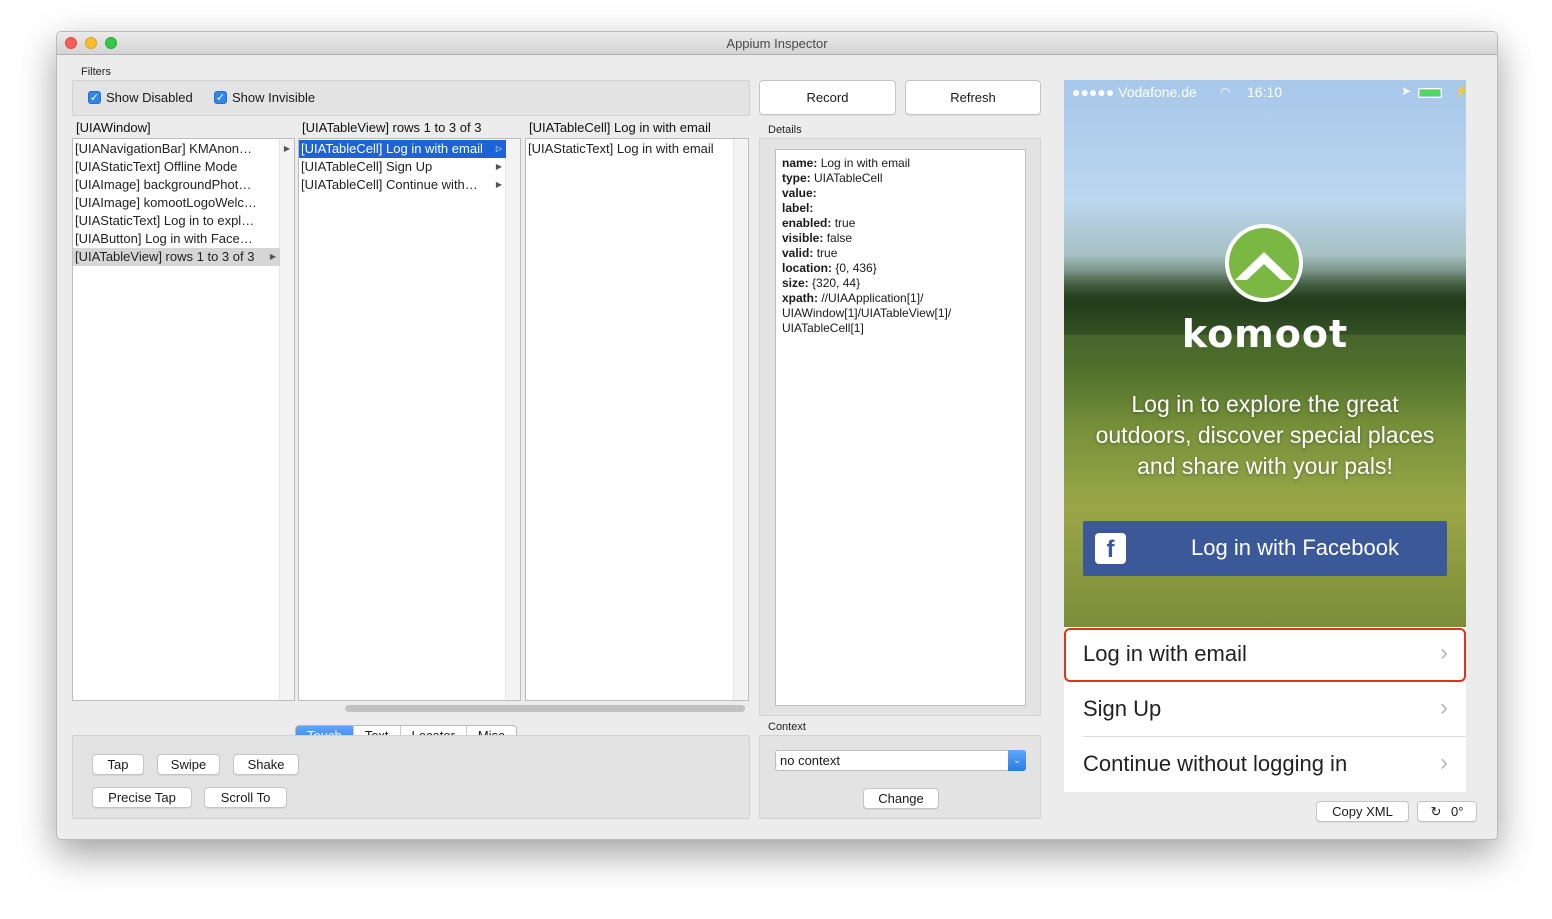 The width and height of the screenshot is (1552, 919). Describe the element at coordinates (367, 166) in the screenshot. I see `list-item-label: [UIATableCell] Sign Up` at that location.